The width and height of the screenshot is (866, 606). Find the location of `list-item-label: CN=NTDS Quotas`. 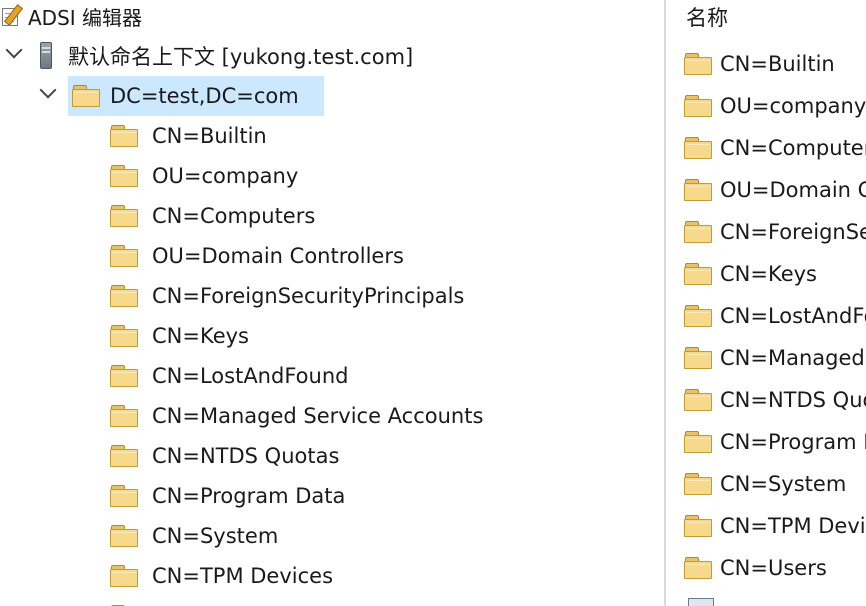

list-item-label: CN=NTDS Quotas is located at coordinates (793, 400).